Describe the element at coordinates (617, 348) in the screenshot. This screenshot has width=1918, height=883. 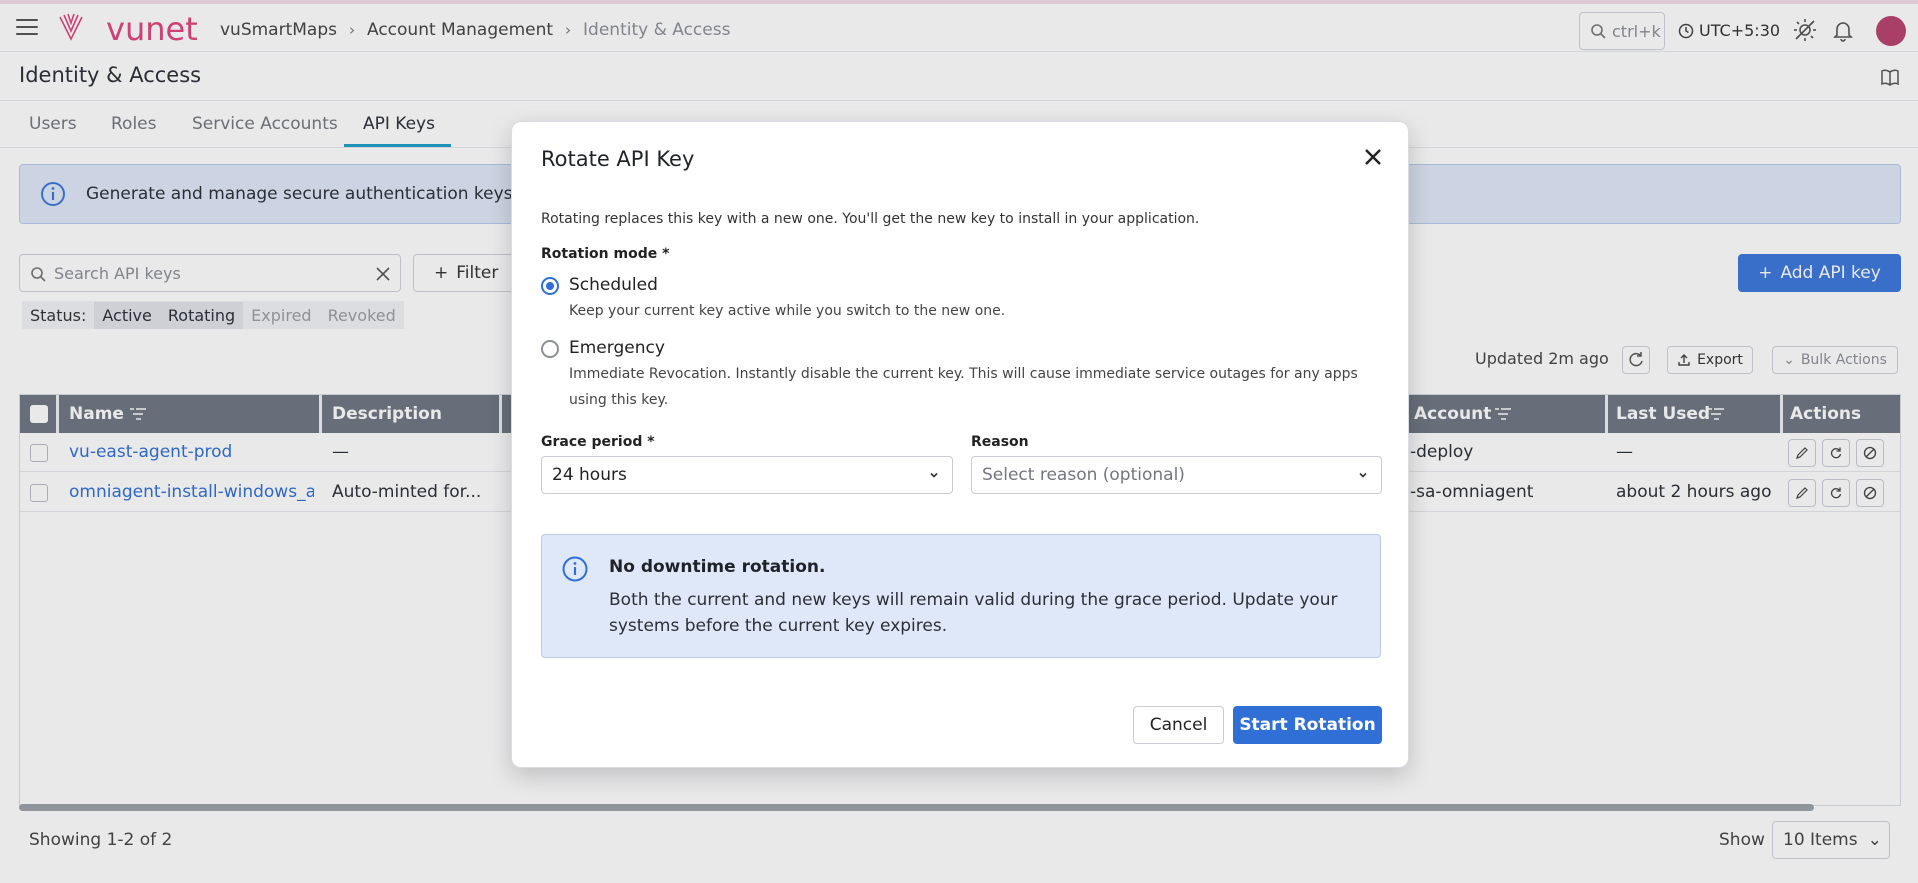
I see `emergency-label: Emergency` at that location.